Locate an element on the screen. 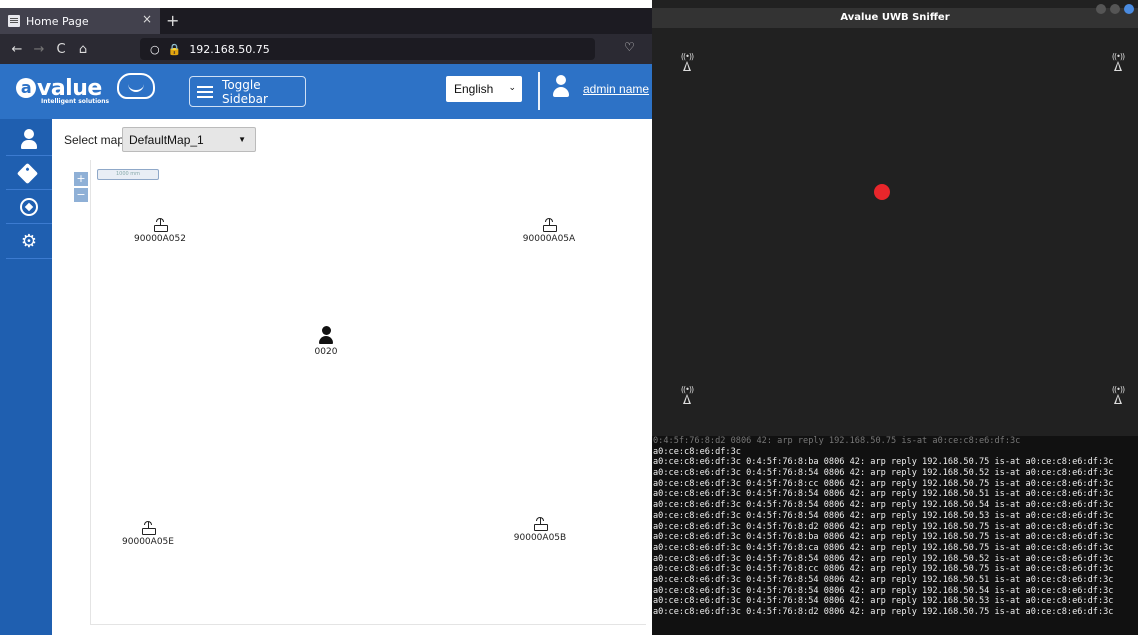 The image size is (1138, 635). tag-marker: 0020 is located at coordinates (326, 341).